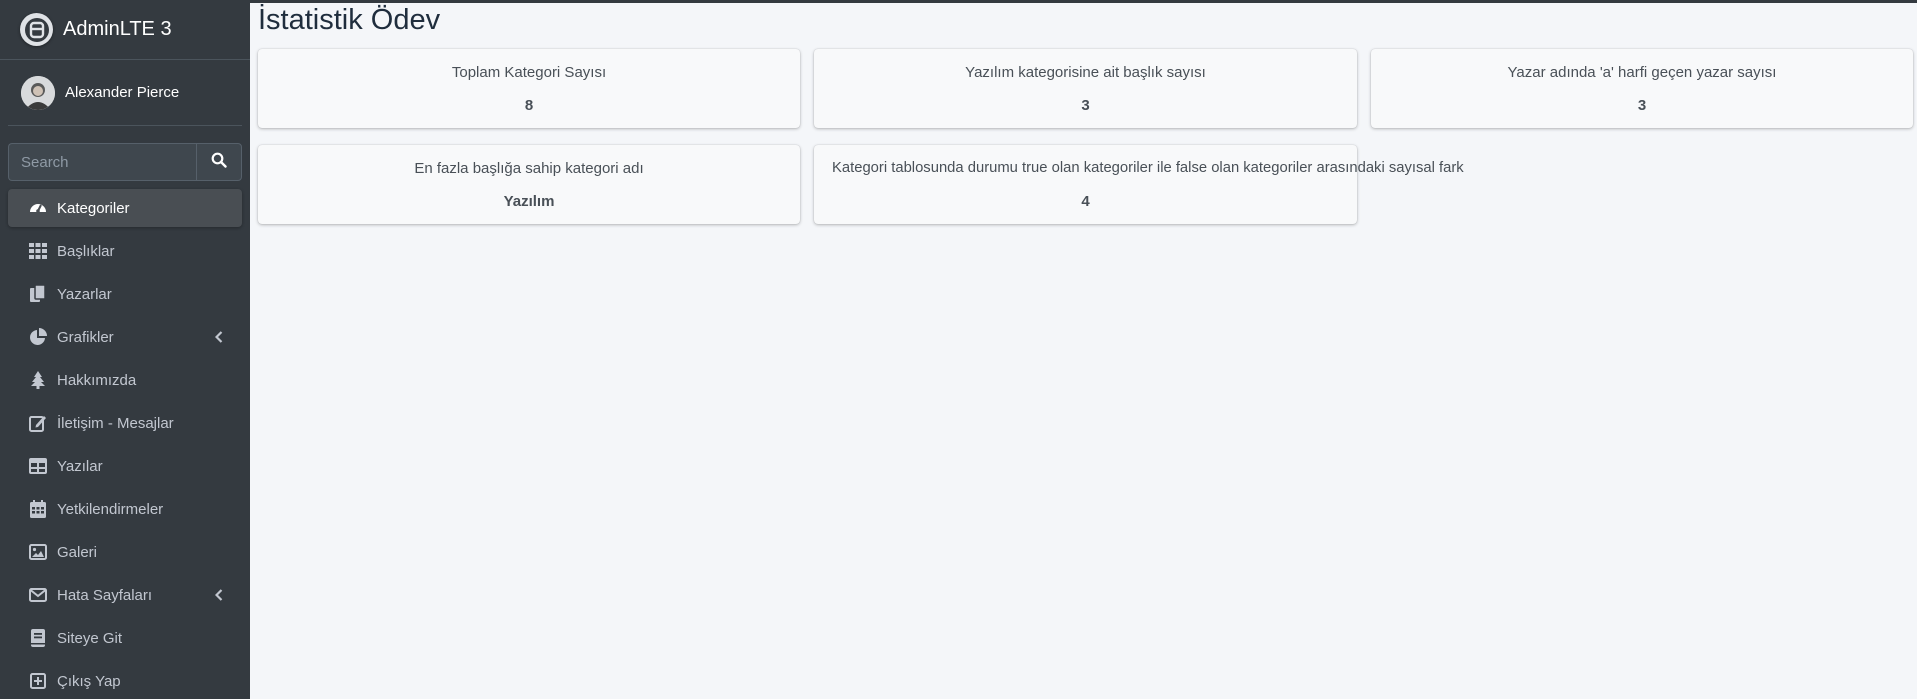  I want to click on pie-chart-icon, so click(38, 337).